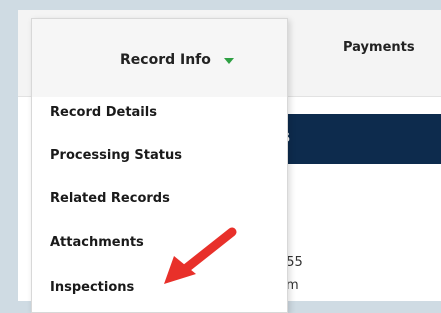 The image size is (441, 313). What do you see at coordinates (165, 60) in the screenshot?
I see `record-info-label: Record Info` at bounding box center [165, 60].